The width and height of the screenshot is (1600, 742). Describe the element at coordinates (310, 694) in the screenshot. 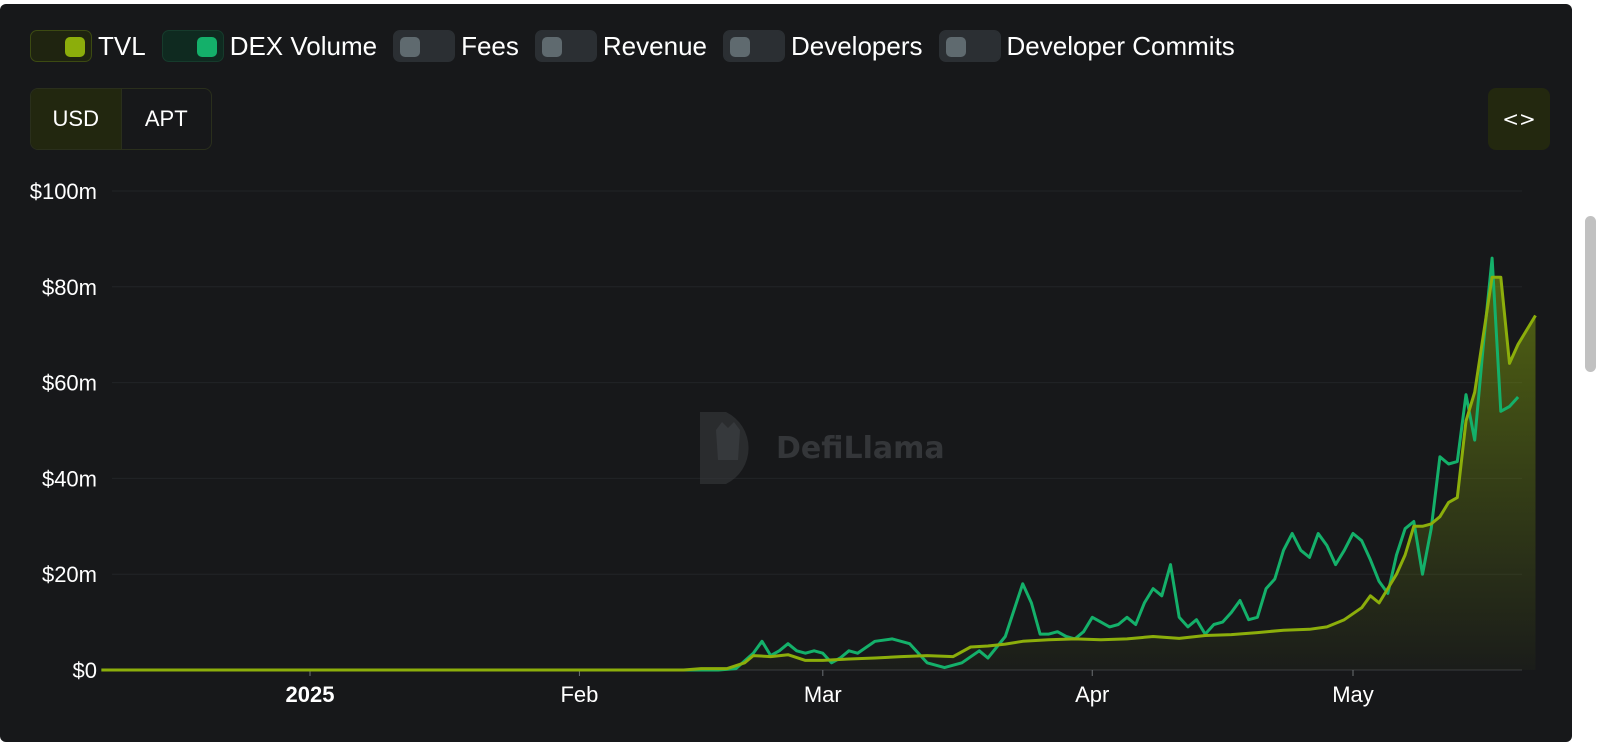

I see `x-tick-label: 2025` at that location.